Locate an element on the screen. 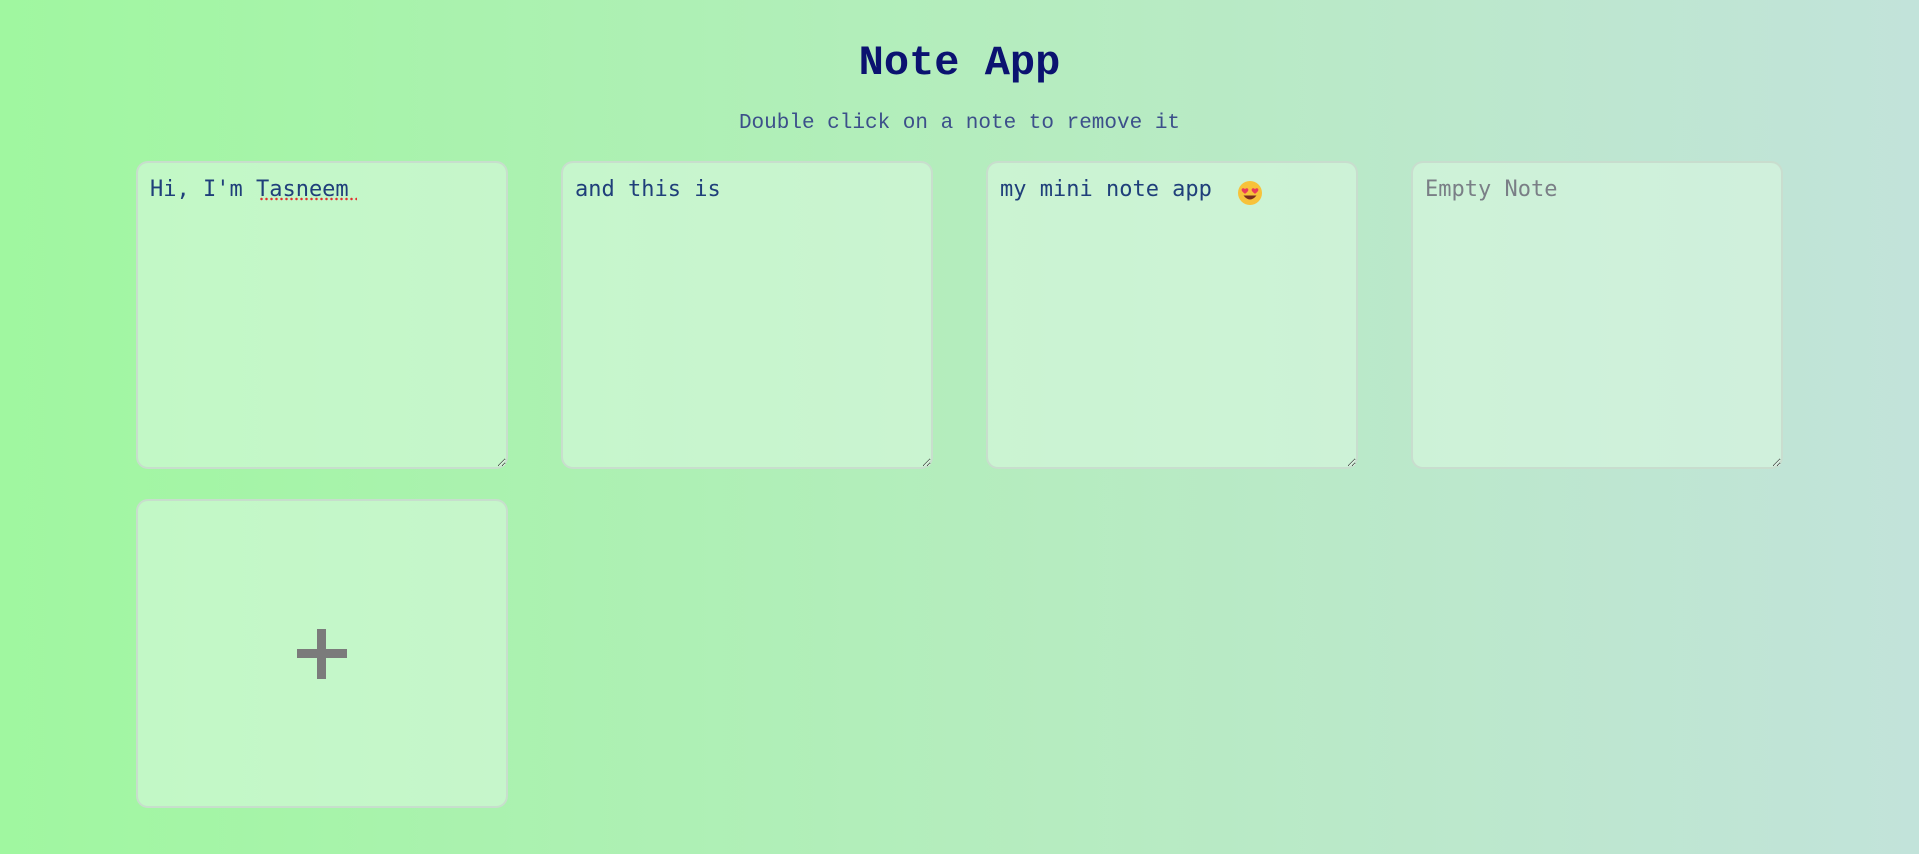 This screenshot has height=854, width=1919. plus-icon is located at coordinates (322, 653).